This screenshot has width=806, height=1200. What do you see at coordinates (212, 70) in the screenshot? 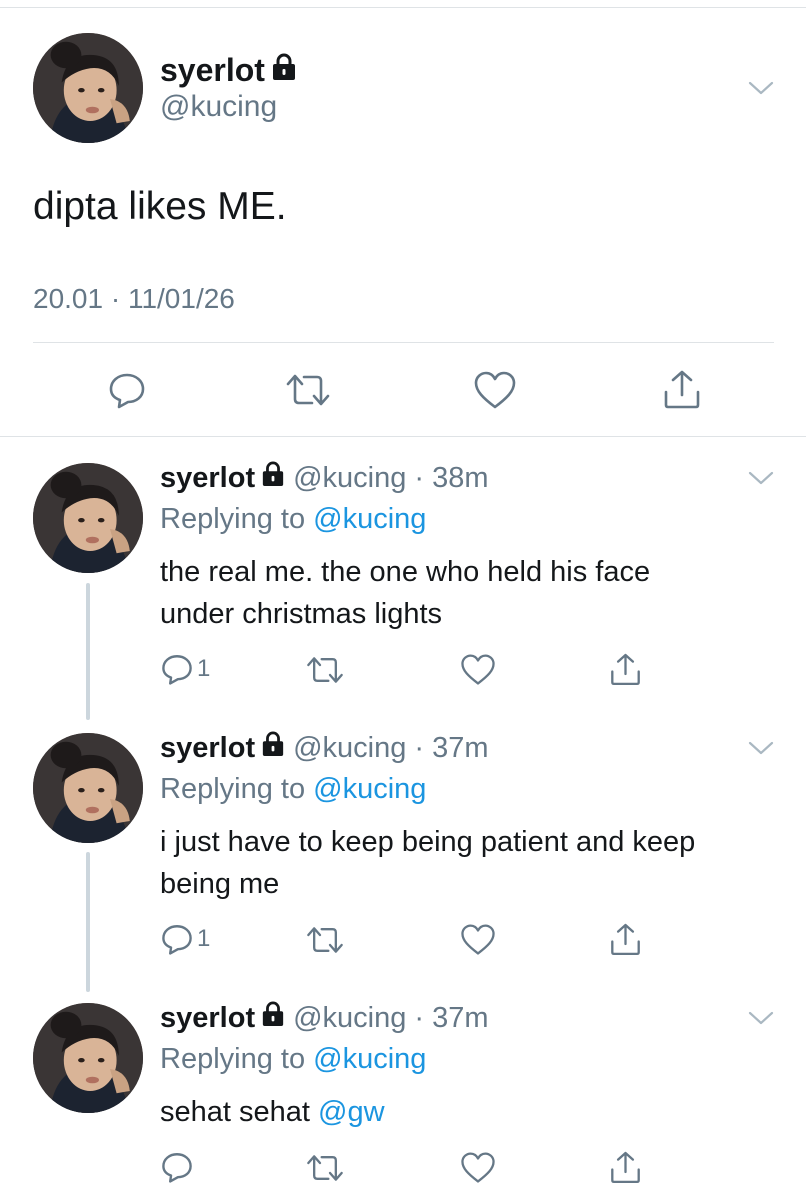
I see `display-name-text: syerlot` at bounding box center [212, 70].